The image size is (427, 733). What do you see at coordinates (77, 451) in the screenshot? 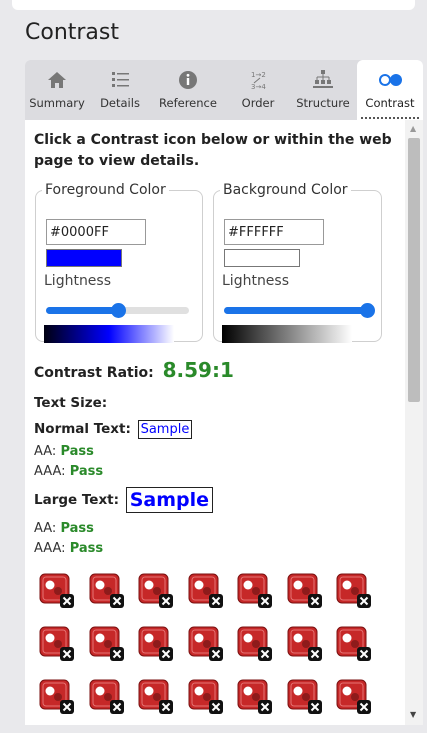
I see `normal-aa-value: Pass` at bounding box center [77, 451].